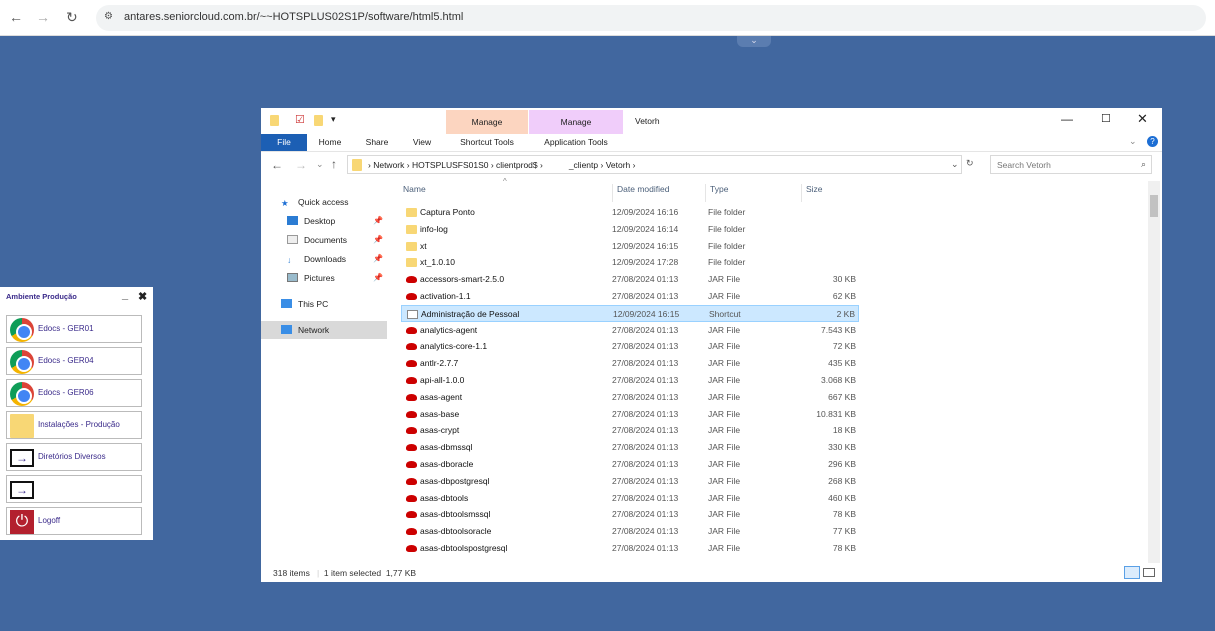  What do you see at coordinates (754, 41) in the screenshot?
I see `chevron-down-icon: ⌄` at bounding box center [754, 41].